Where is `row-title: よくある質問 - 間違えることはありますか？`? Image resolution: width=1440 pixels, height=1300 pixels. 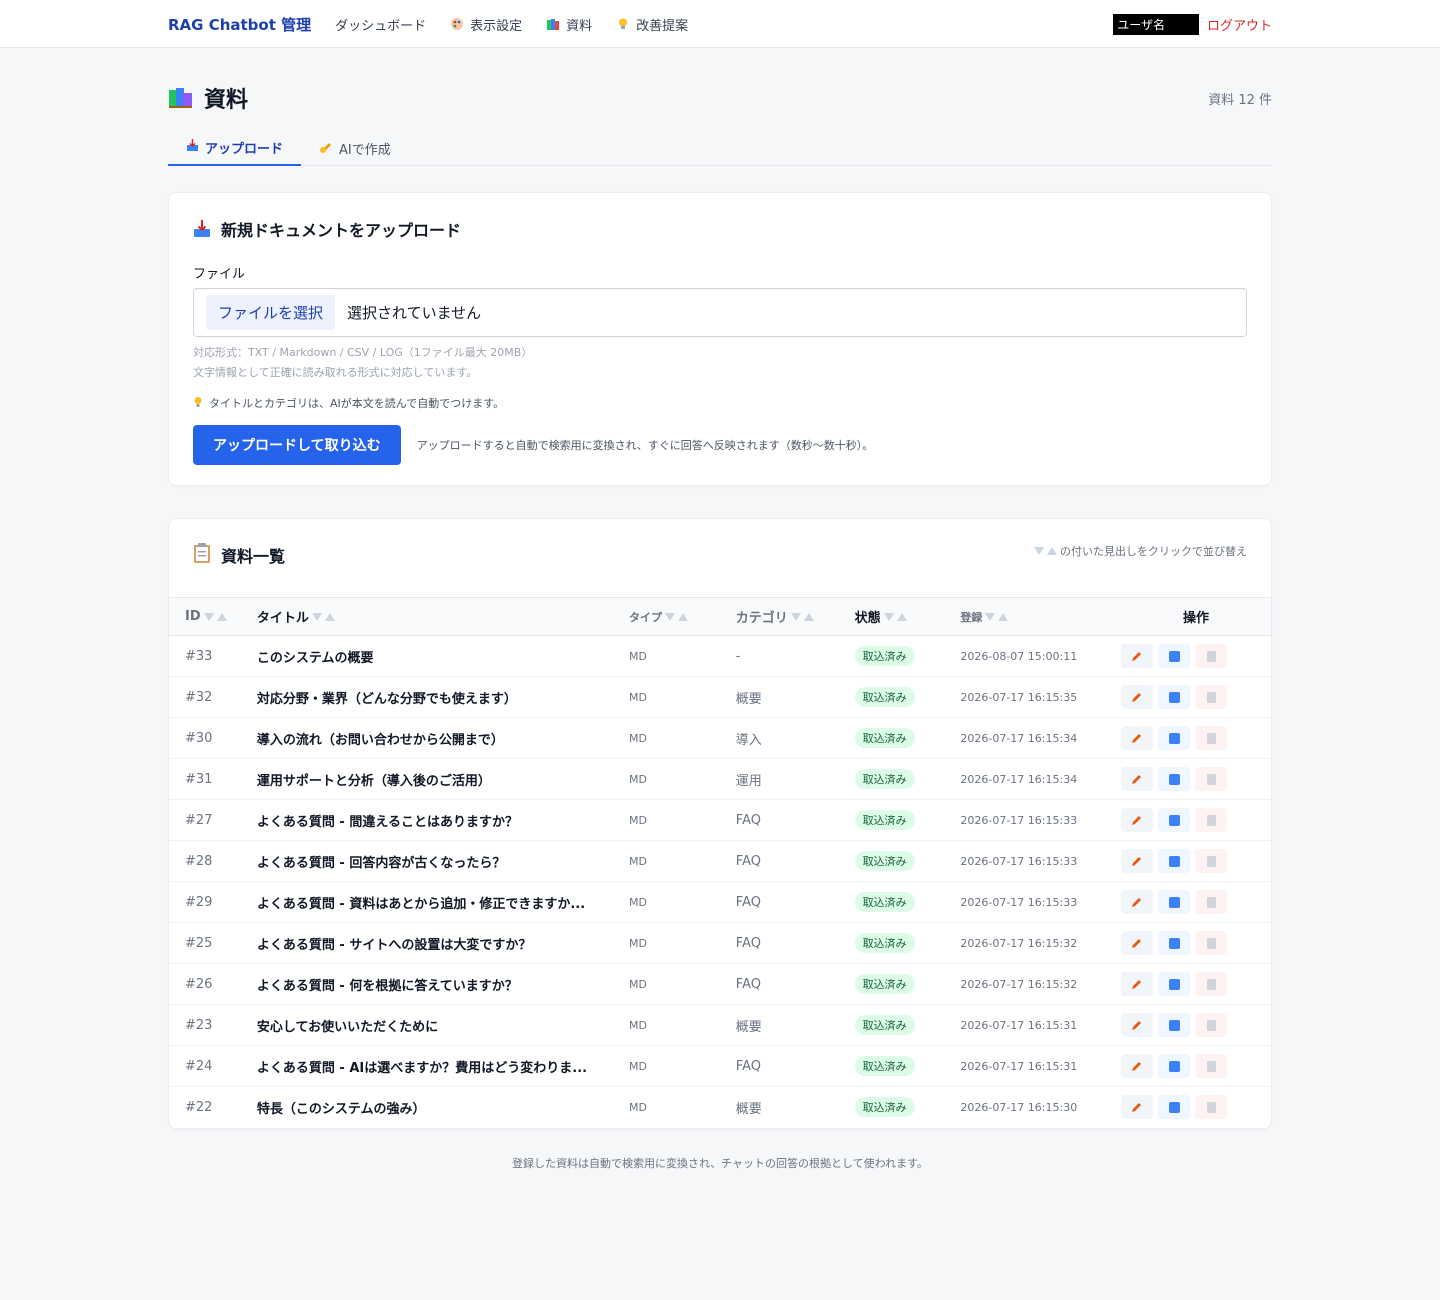 row-title: よくある質問 - 間違えることはありますか？ is located at coordinates (387, 822).